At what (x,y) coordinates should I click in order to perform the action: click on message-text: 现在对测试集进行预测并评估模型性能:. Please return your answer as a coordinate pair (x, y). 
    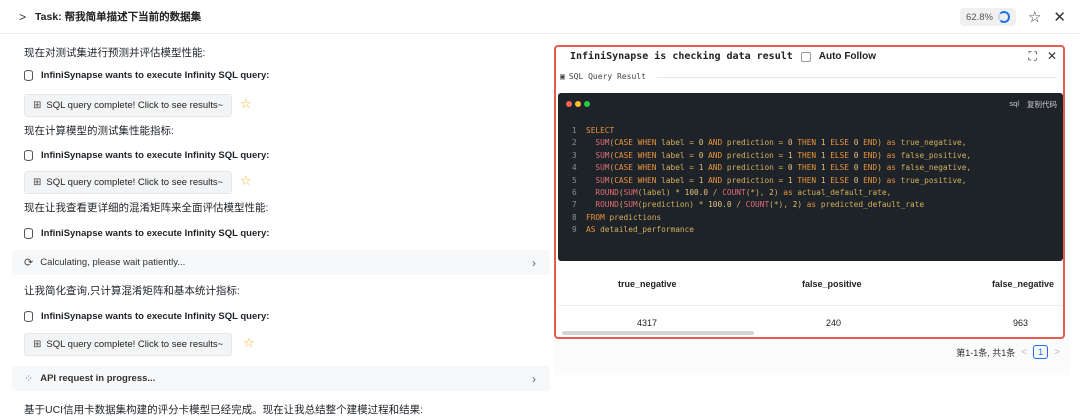
    Looking at the image, I should click on (115, 53).